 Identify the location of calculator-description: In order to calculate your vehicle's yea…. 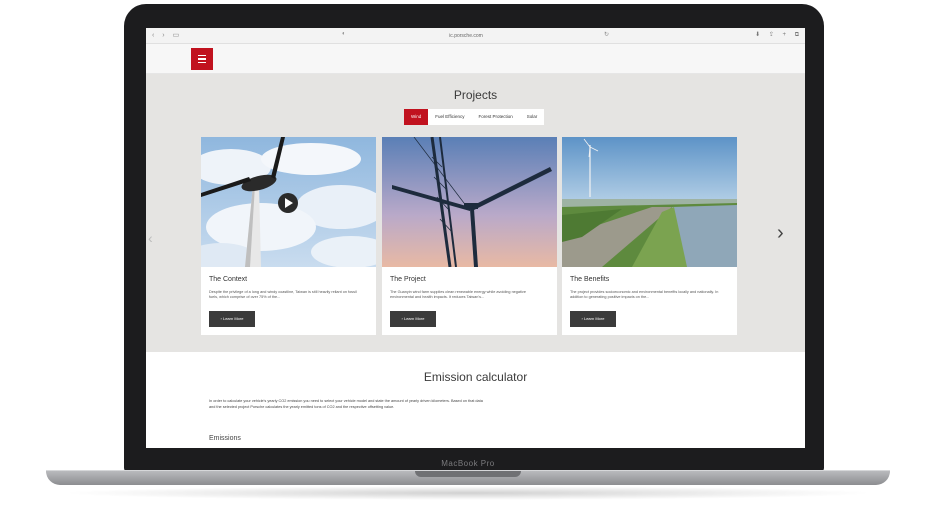
(346, 404).